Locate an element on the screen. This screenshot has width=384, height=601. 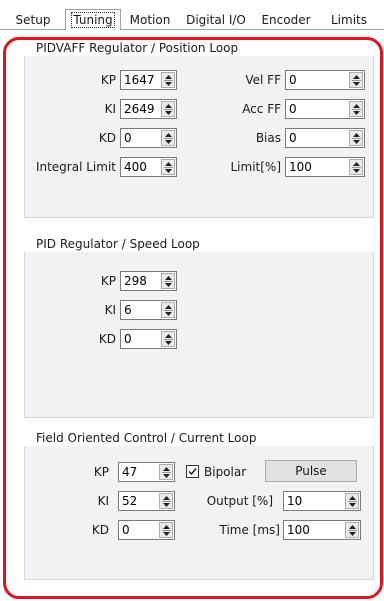
tab-limits: Limits is located at coordinates (349, 21).